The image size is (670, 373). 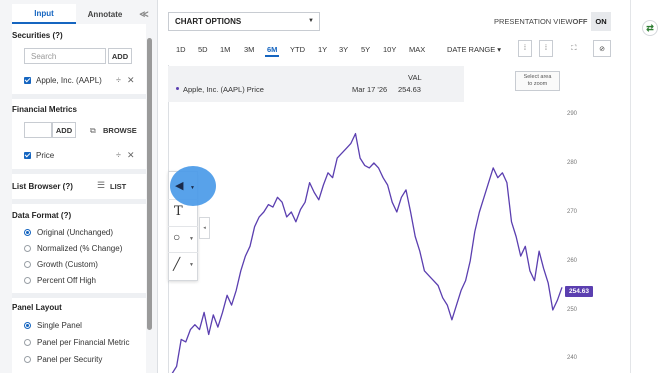 What do you see at coordinates (27, 80) in the screenshot?
I see `security-checkbox` at bounding box center [27, 80].